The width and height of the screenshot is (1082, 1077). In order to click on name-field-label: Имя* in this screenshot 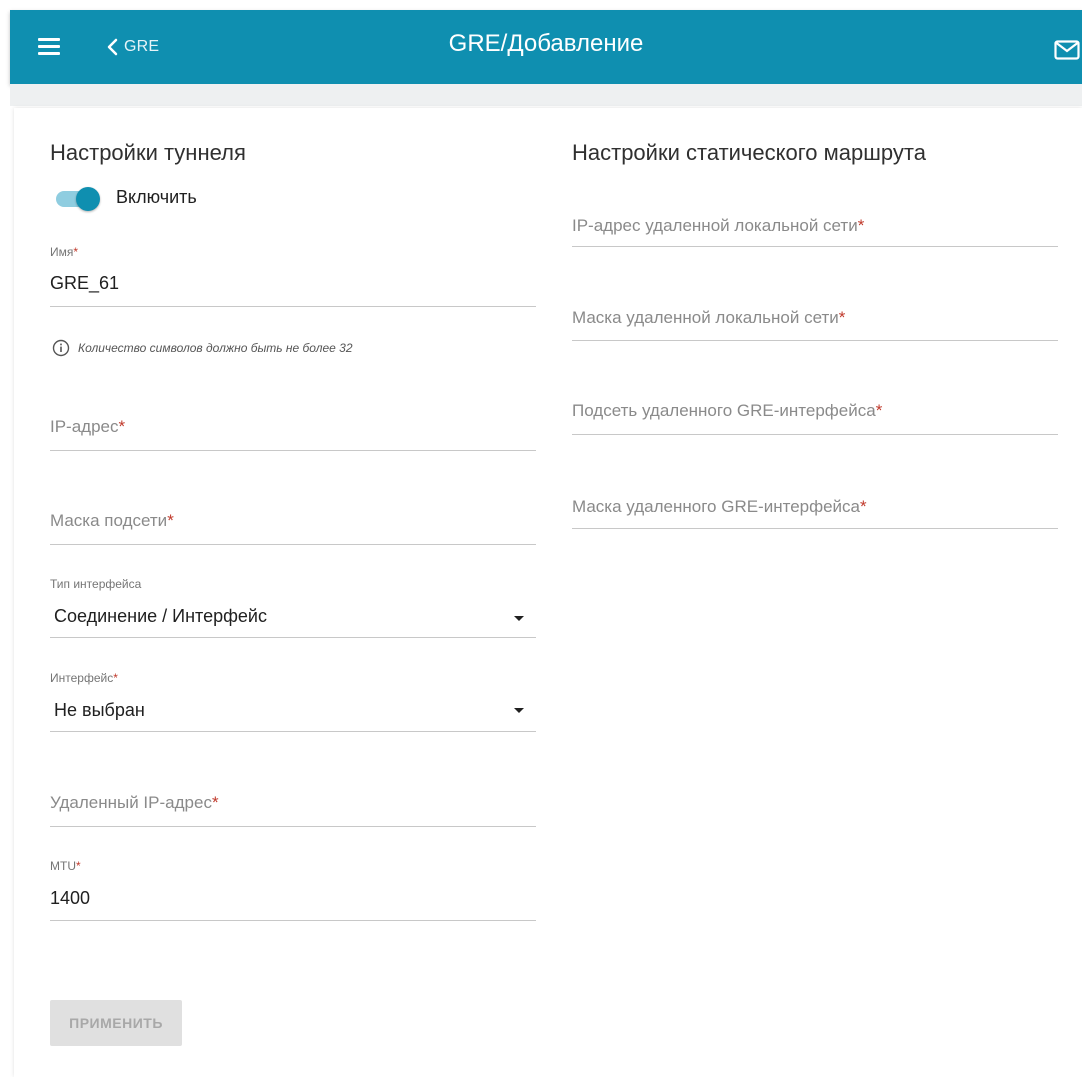, I will do `click(64, 252)`.